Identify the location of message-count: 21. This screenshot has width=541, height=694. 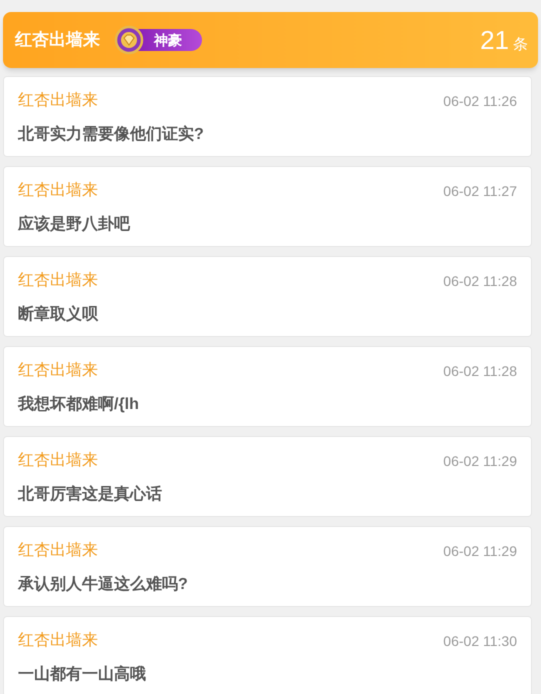
(494, 40).